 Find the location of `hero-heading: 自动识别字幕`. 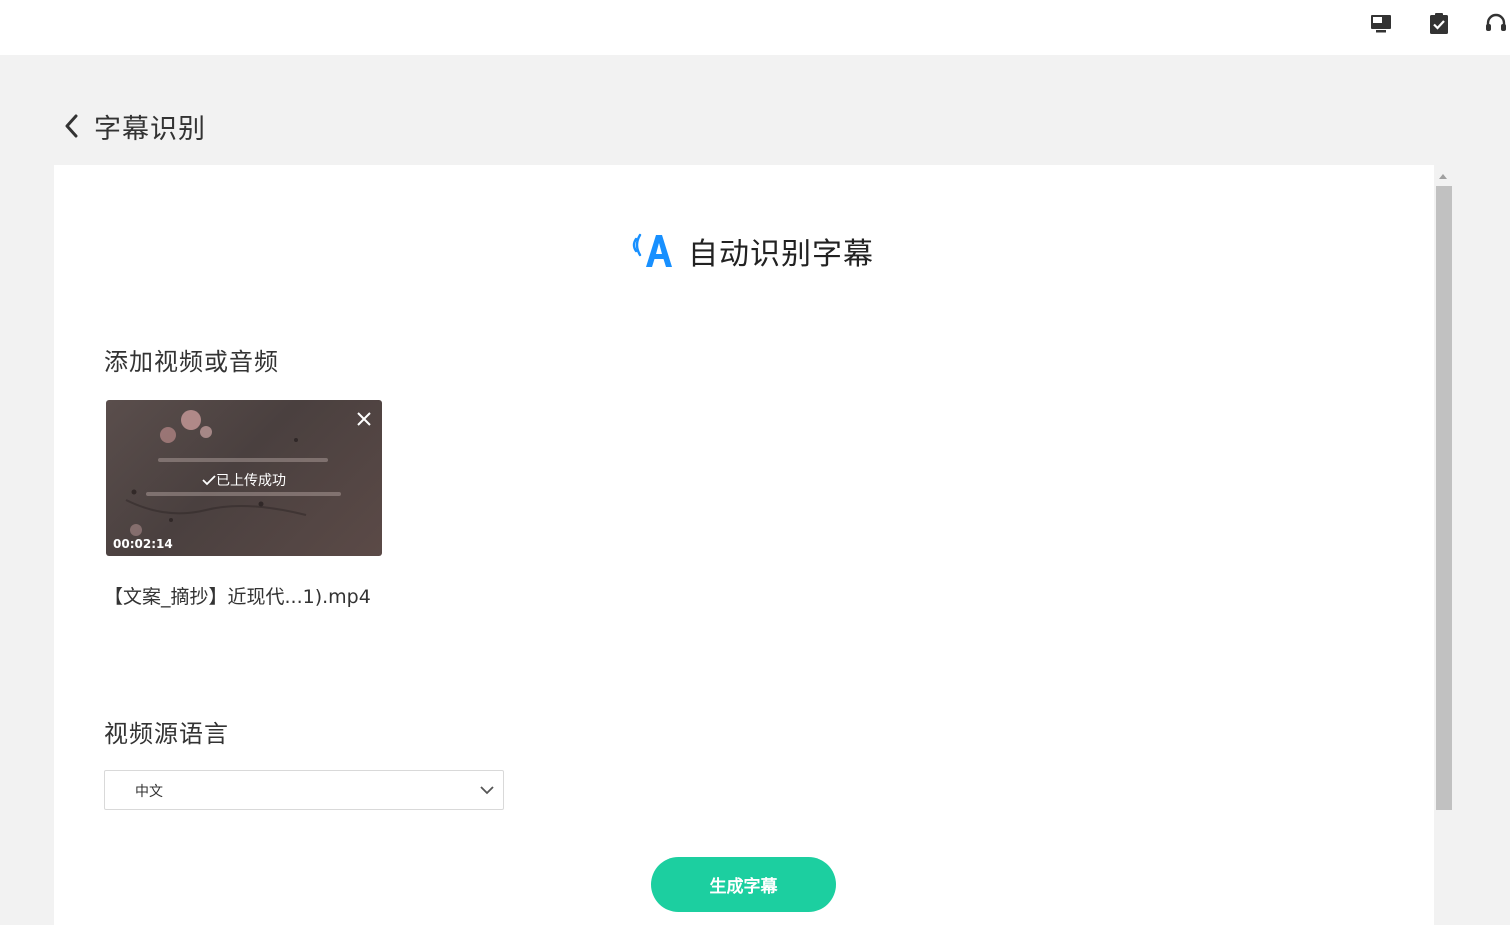

hero-heading: 自动识别字幕 is located at coordinates (752, 251).